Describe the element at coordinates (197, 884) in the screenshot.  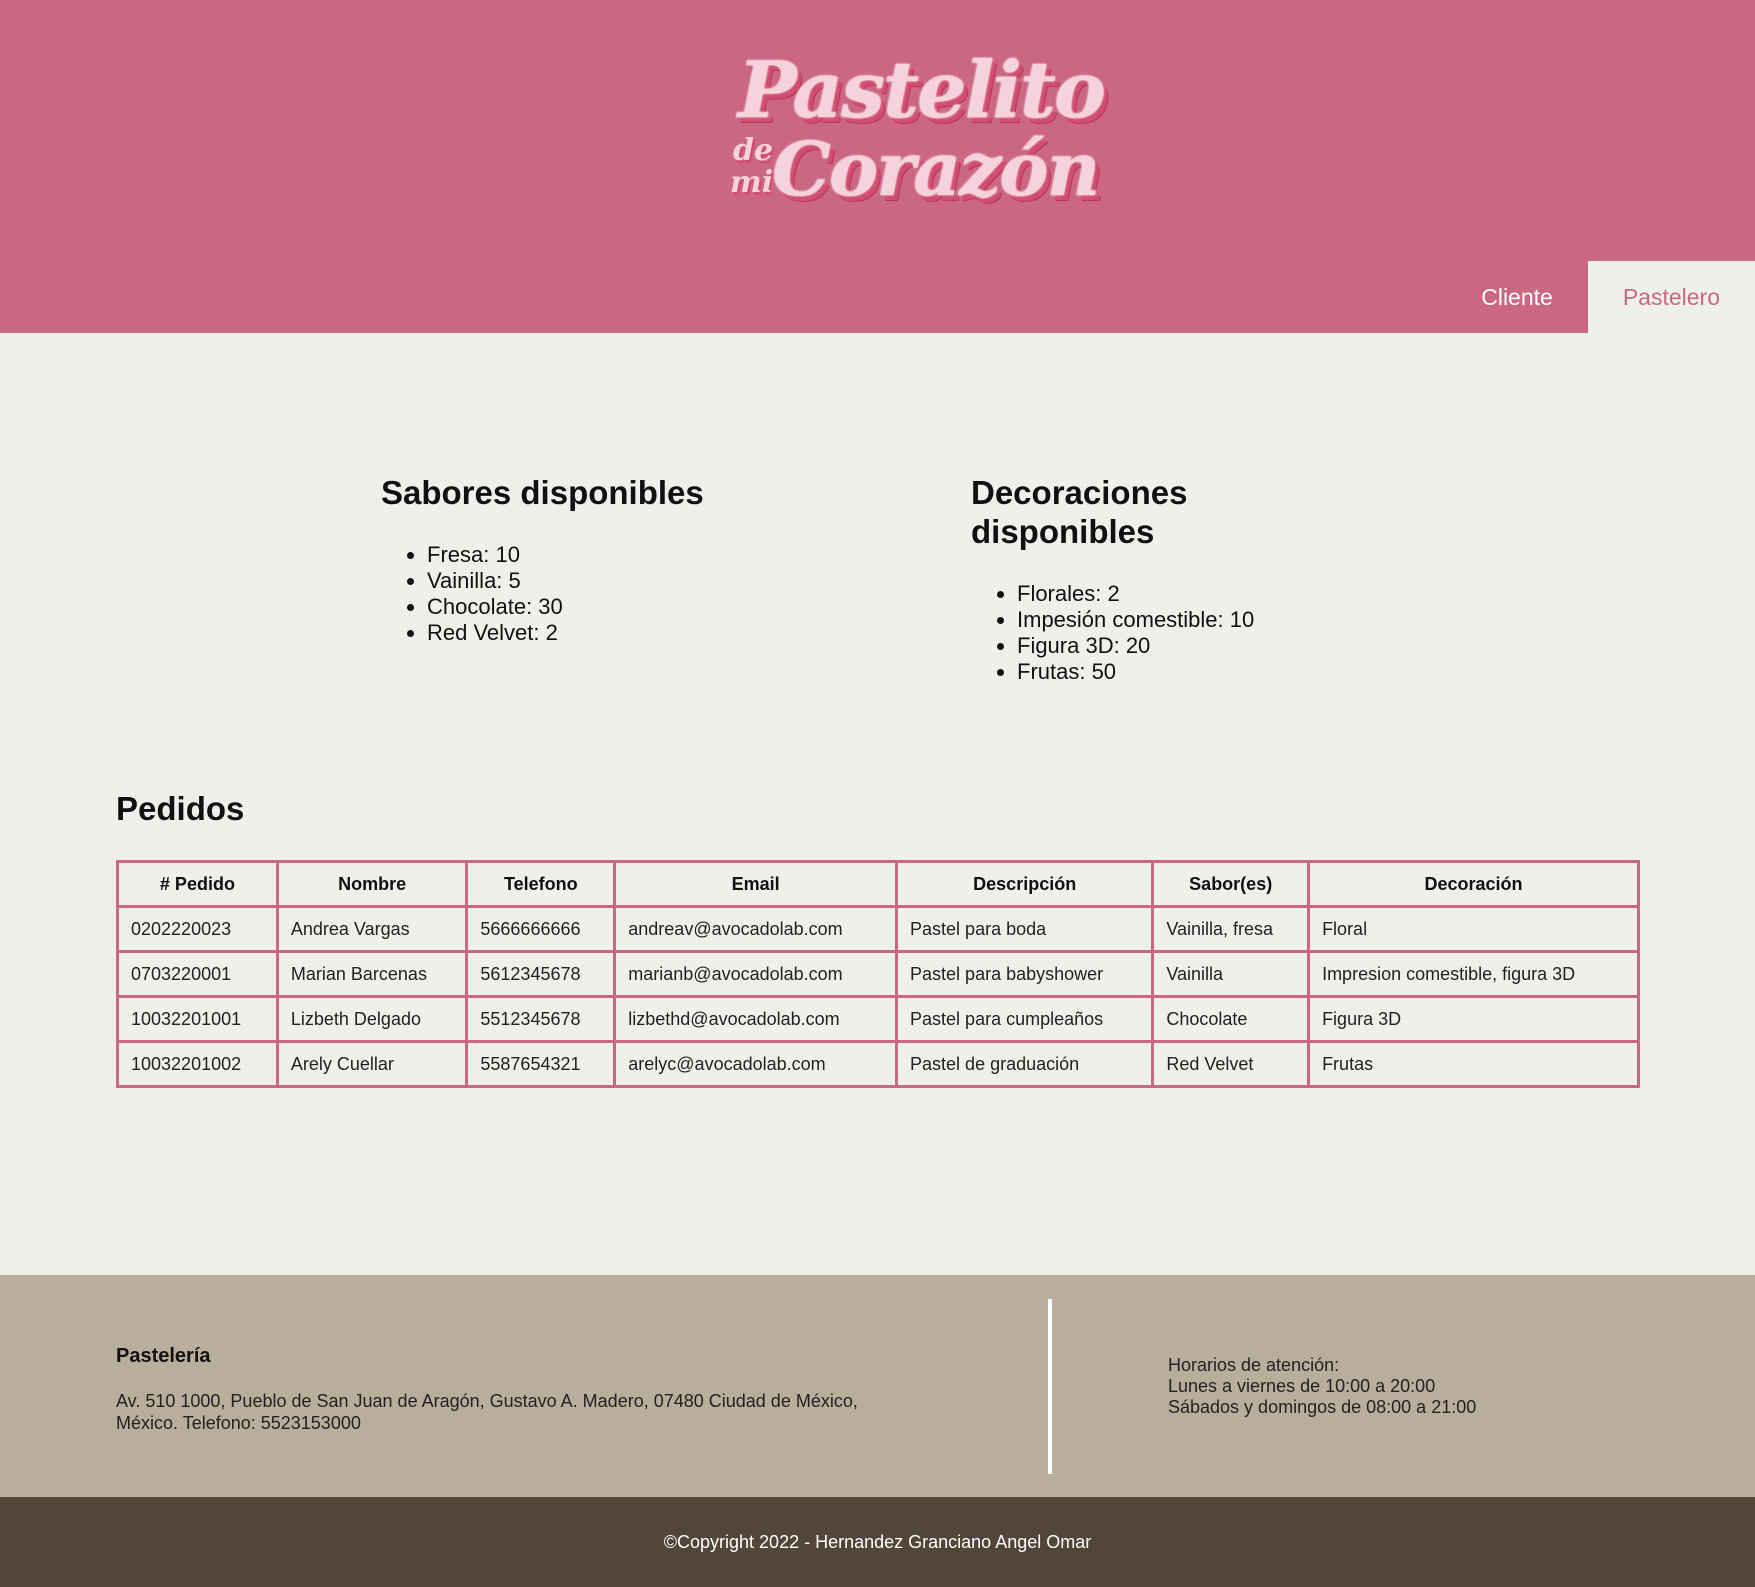
I see `column-header-pedido: # Pedido` at that location.